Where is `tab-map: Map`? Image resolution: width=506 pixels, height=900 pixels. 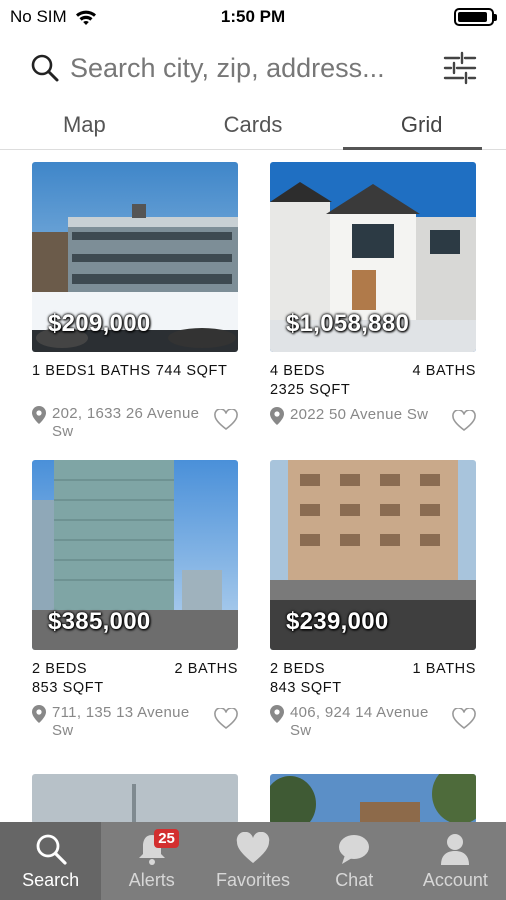
tab-map: Map is located at coordinates (84, 124).